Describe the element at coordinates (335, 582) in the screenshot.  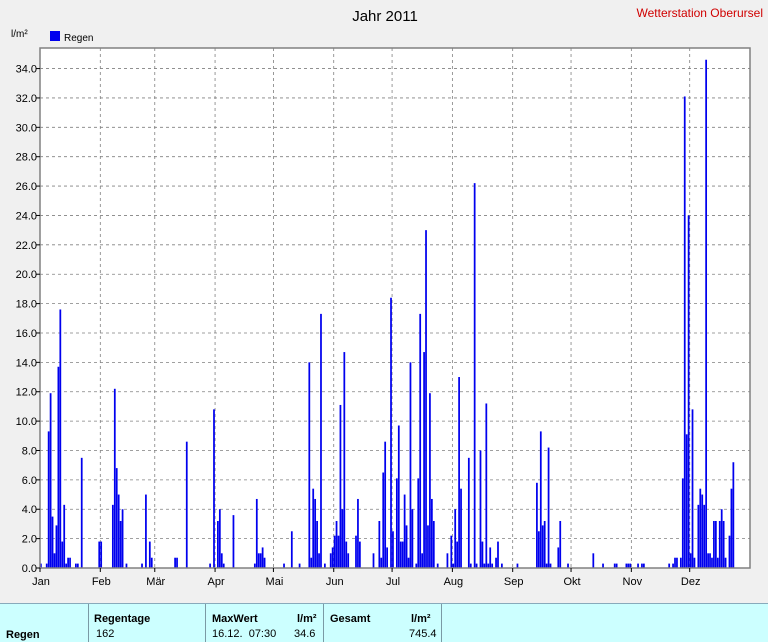
I see `x-tick-label: Jun` at that location.